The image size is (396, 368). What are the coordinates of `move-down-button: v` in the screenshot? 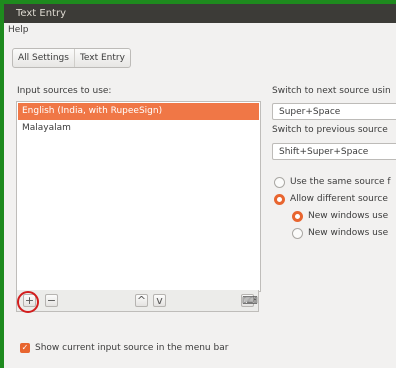 It's located at (159, 300).